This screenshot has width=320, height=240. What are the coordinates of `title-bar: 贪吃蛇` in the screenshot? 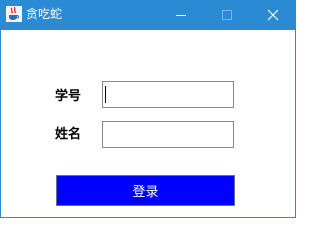 It's located at (148, 15).